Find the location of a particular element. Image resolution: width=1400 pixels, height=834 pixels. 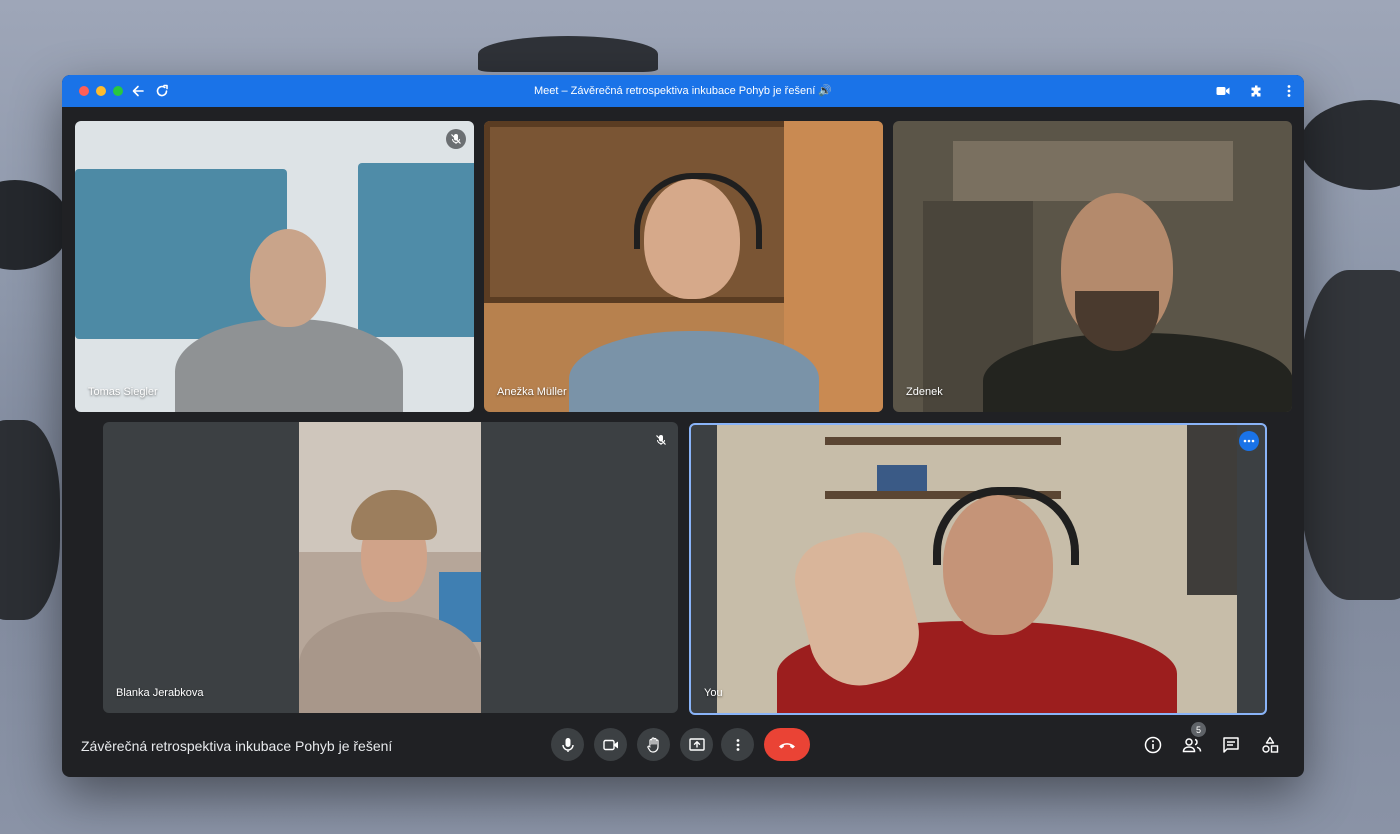

present-screen-button is located at coordinates (696, 744).